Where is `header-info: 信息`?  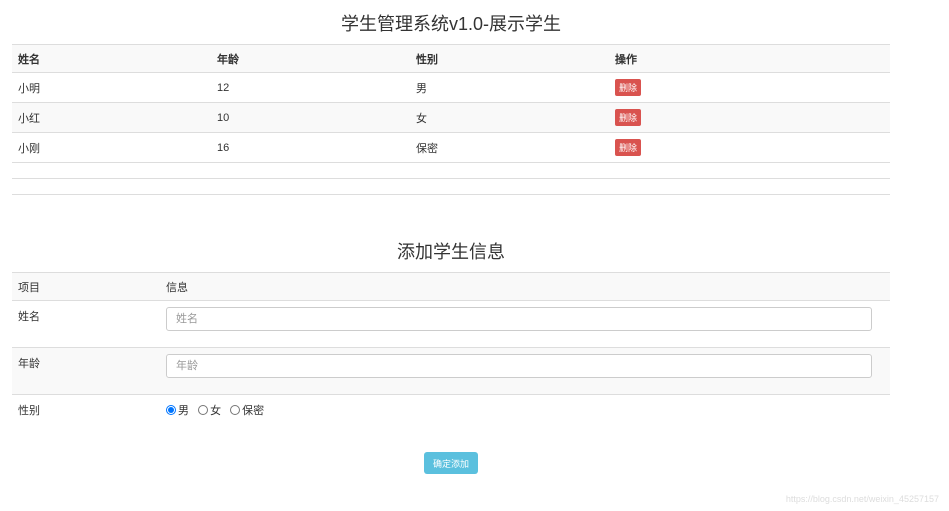 header-info: 信息 is located at coordinates (525, 286).